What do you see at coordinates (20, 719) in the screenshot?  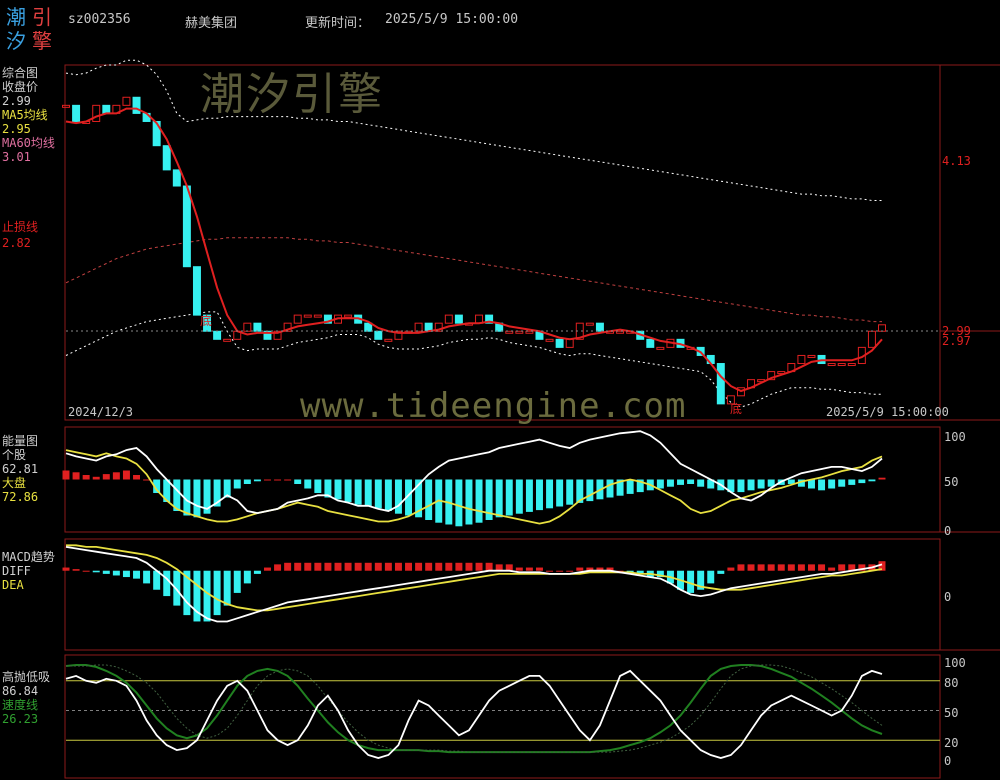 I see `speed-value: 26.23` at bounding box center [20, 719].